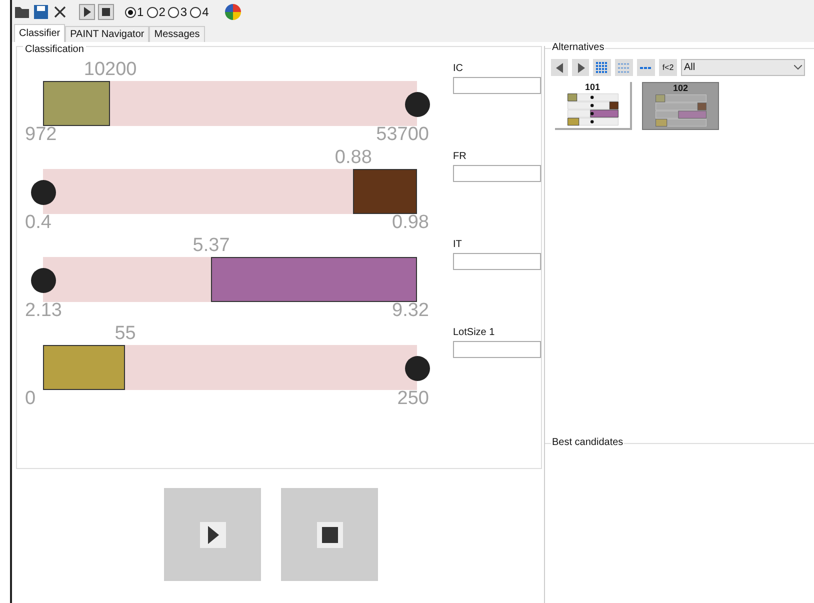  Describe the element at coordinates (458, 244) in the screenshot. I see `criterion-label: IT` at that location.